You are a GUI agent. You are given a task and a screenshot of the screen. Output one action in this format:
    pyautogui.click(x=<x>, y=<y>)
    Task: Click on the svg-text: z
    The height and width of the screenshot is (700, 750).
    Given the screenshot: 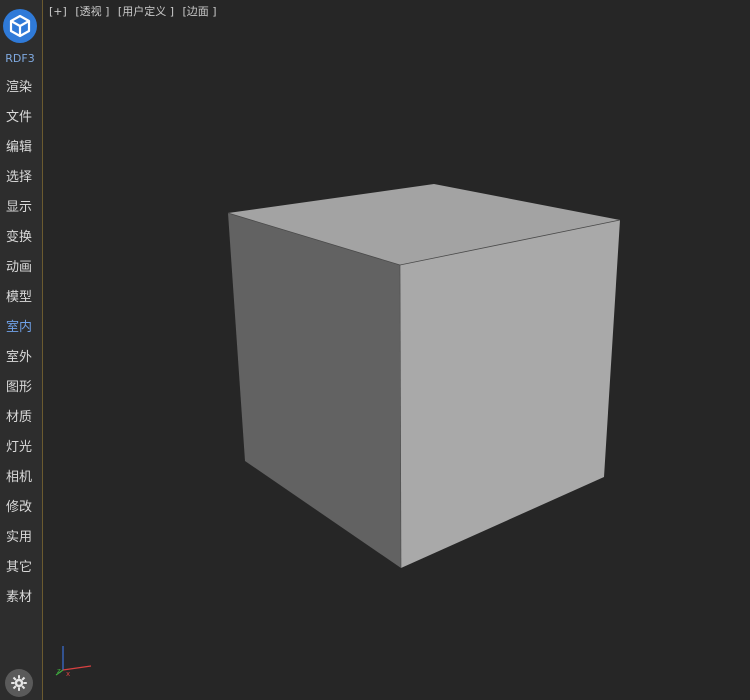 What is the action you would take?
    pyautogui.click(x=59, y=671)
    